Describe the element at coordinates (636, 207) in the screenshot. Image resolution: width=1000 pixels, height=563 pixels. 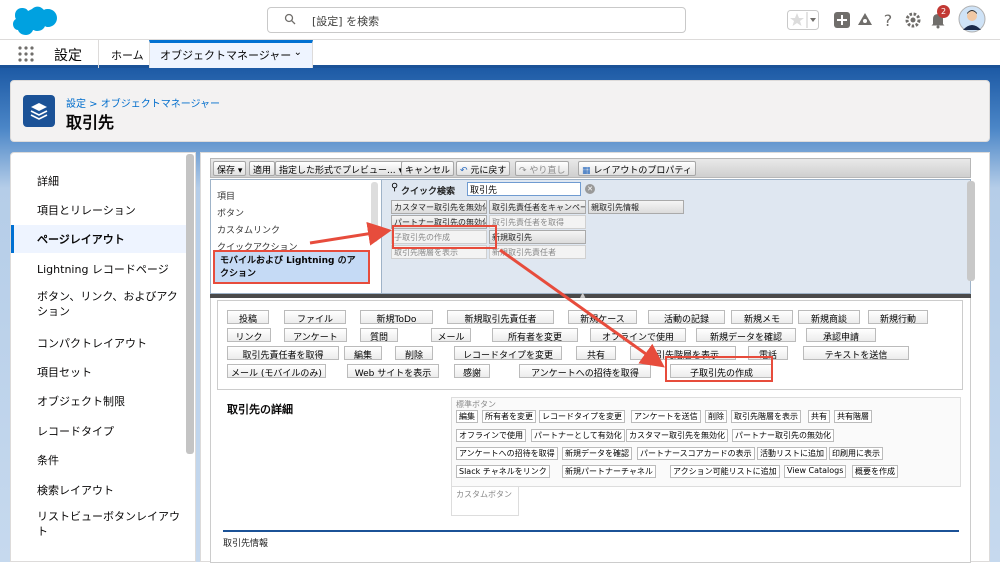
I see `palette-item: 親取引先情報` at that location.